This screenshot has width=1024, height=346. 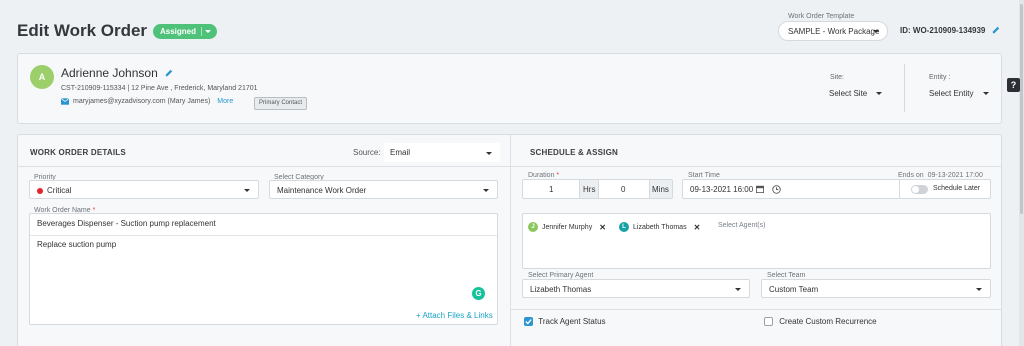 I want to click on track-status-checkbox: Track Agent Status, so click(x=565, y=322).